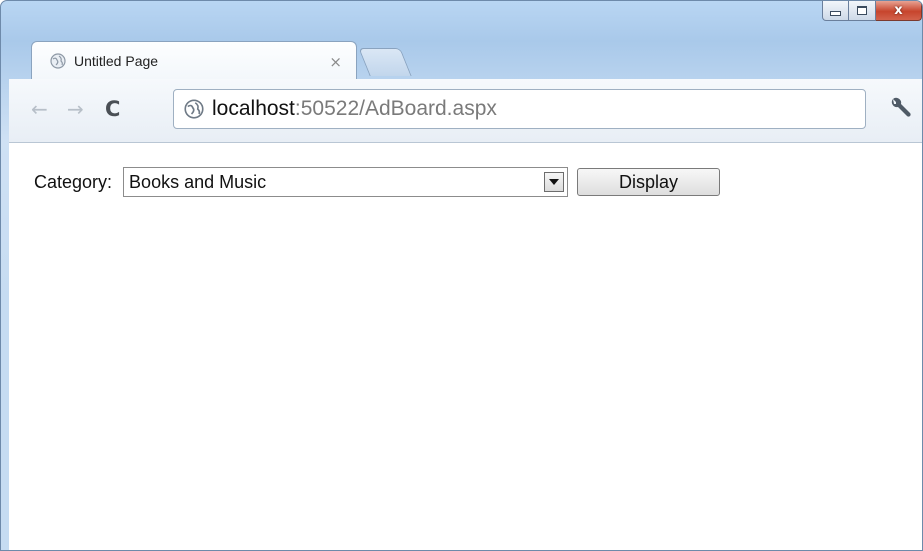 This screenshot has width=923, height=551. What do you see at coordinates (73, 181) in the screenshot?
I see `category-label: Category:` at bounding box center [73, 181].